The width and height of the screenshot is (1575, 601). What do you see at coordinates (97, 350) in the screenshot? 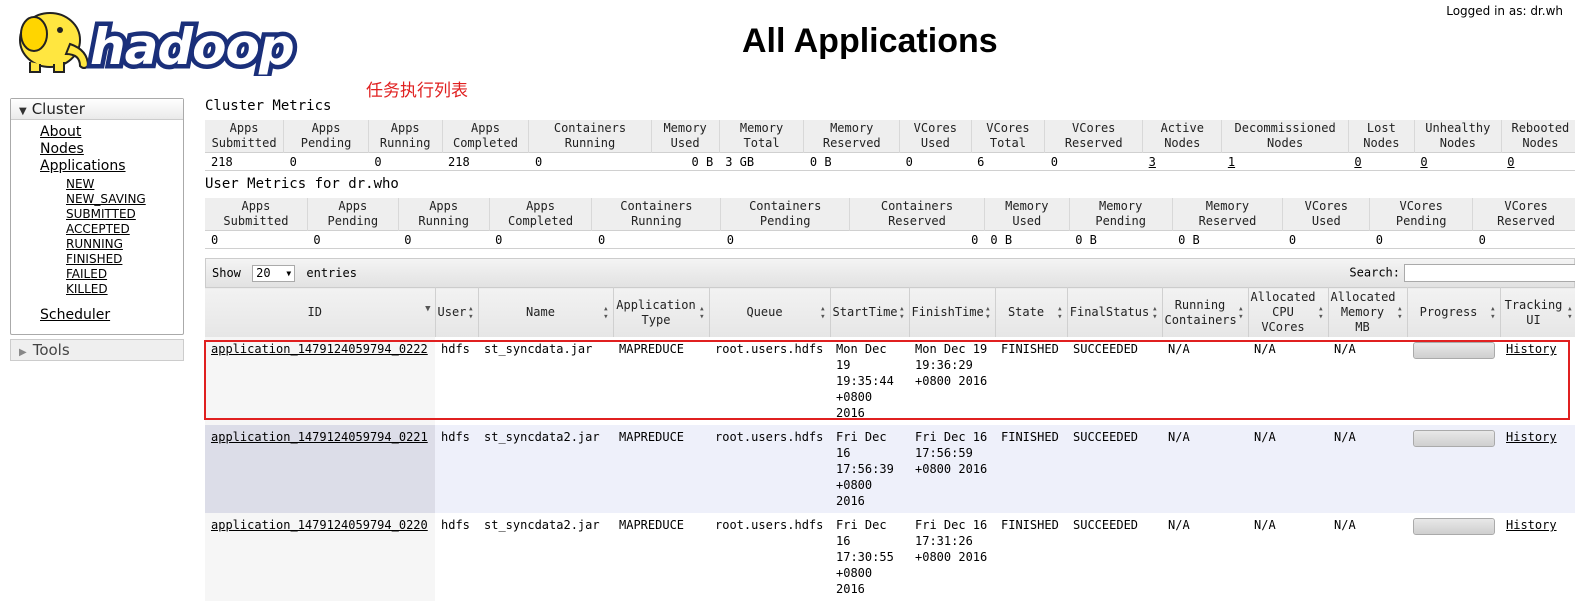
I see `tools-toggle: ▶ Tools` at bounding box center [97, 350].